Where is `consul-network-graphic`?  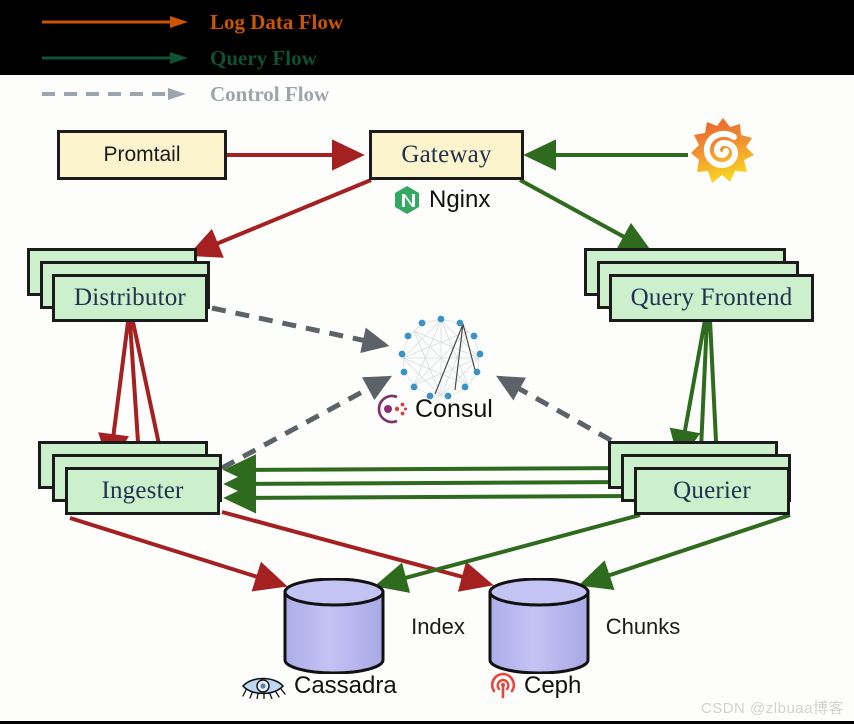 consul-network-graphic is located at coordinates (441, 358).